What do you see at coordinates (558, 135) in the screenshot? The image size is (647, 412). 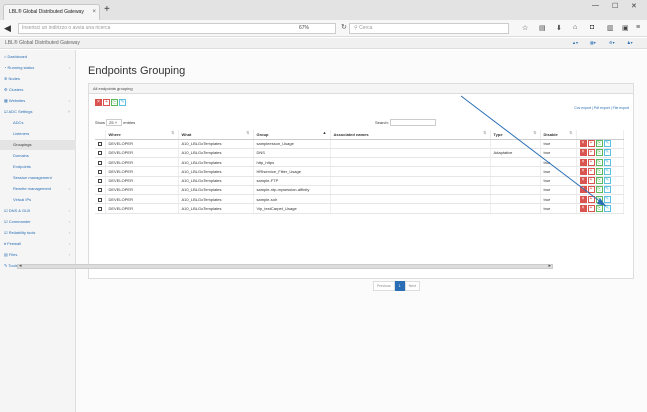 I see `col-disable: Disable ⇅` at bounding box center [558, 135].